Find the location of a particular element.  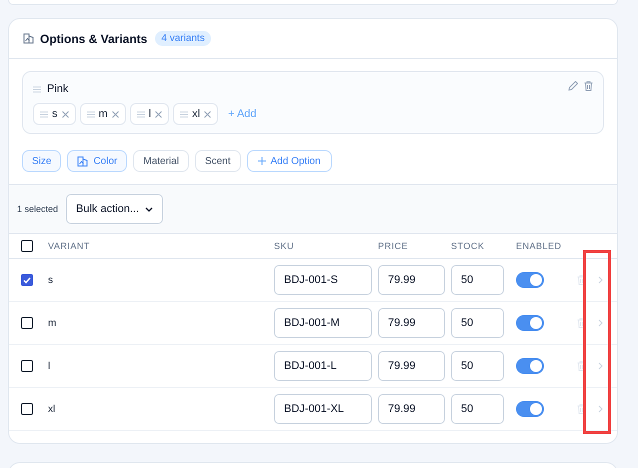

option-value-label: l is located at coordinates (150, 114).